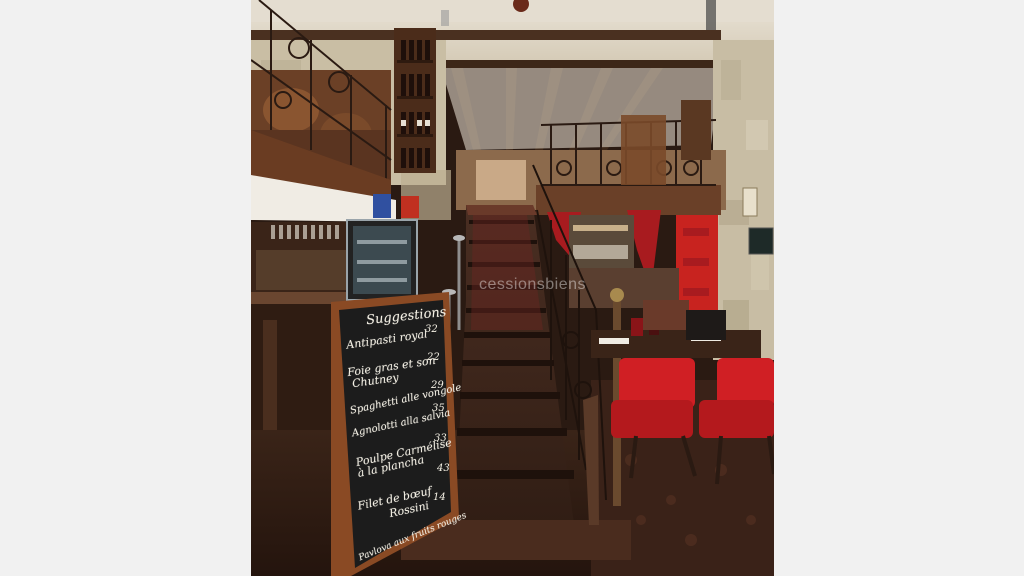  Describe the element at coordinates (439, 497) in the screenshot. I see `menu-price: 14` at that location.